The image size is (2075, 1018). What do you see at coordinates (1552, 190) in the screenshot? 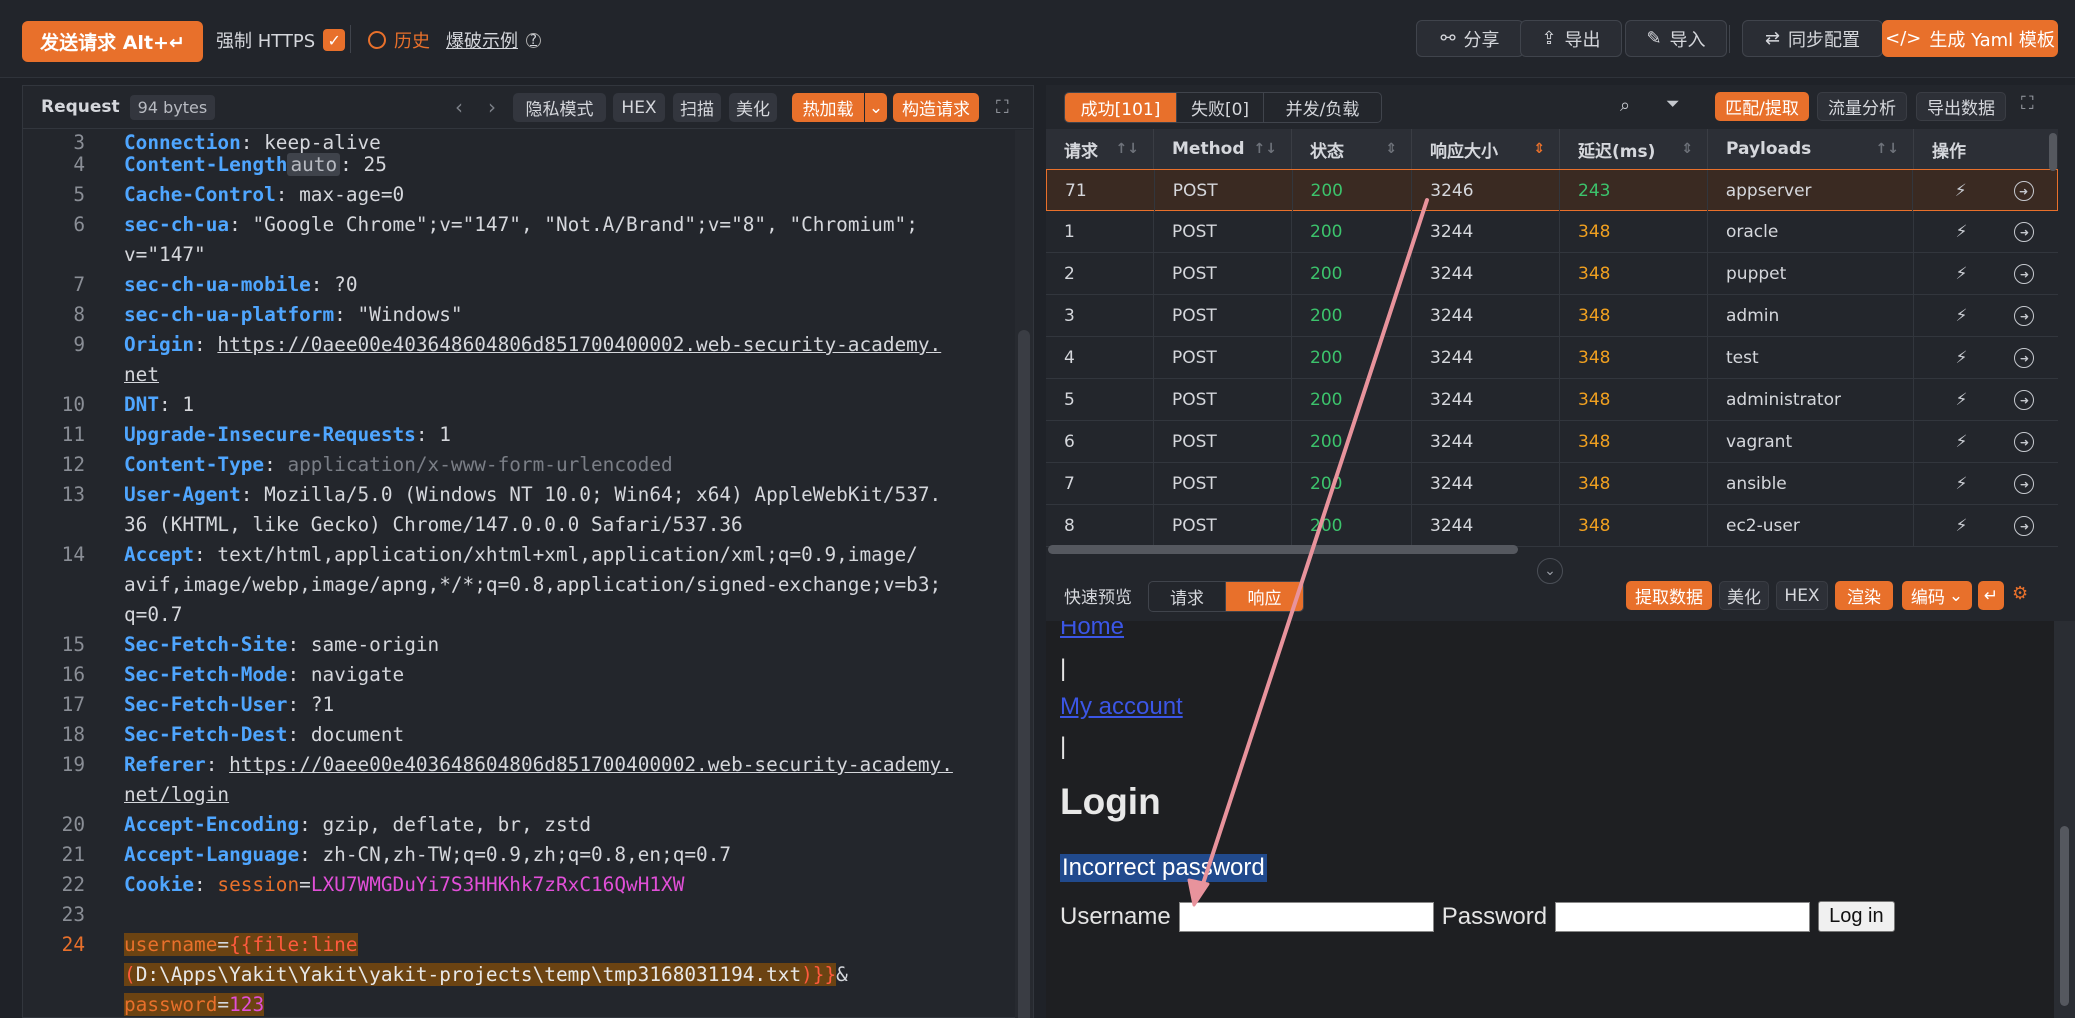
I see `table-row: 71 POST 200 3246 243 appserver ⚡ ➜` at bounding box center [1552, 190].